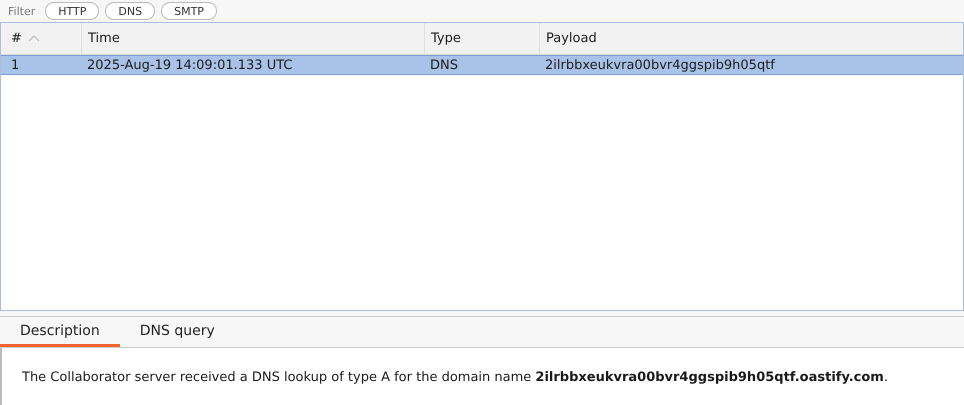 The image size is (964, 405). I want to click on filter-chip: SMTP, so click(189, 11).